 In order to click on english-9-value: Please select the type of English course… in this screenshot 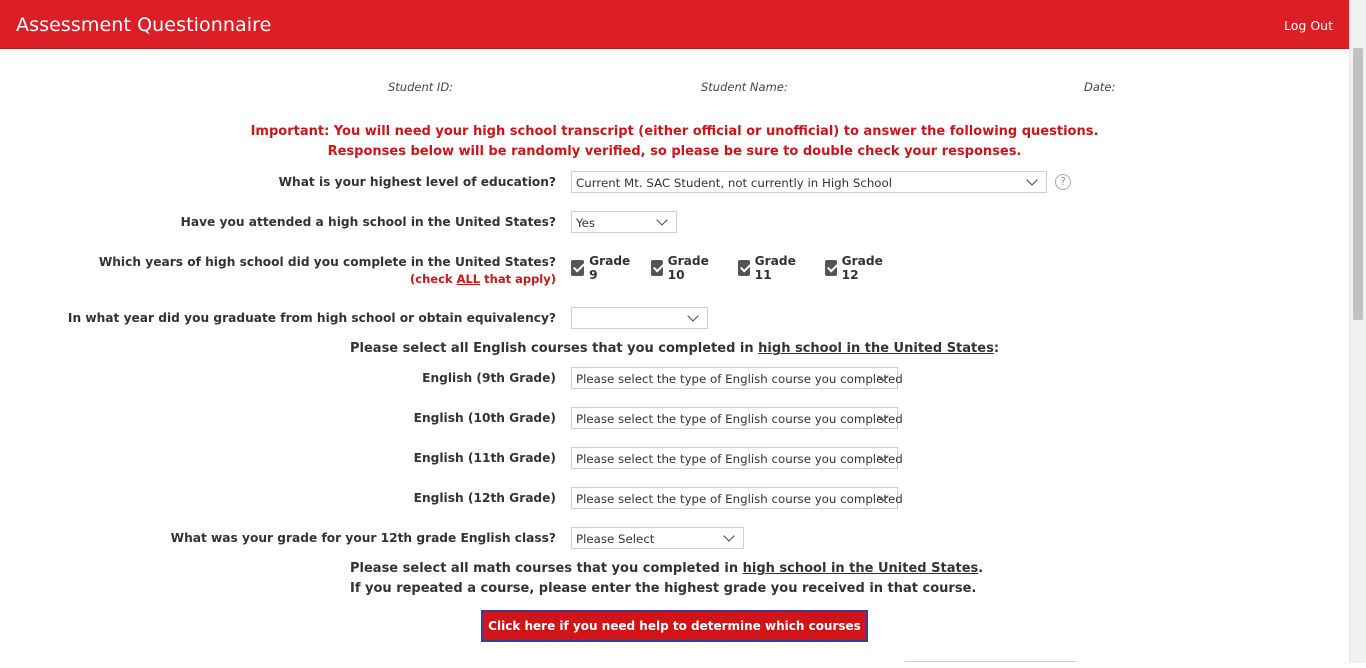, I will do `click(739, 379)`.